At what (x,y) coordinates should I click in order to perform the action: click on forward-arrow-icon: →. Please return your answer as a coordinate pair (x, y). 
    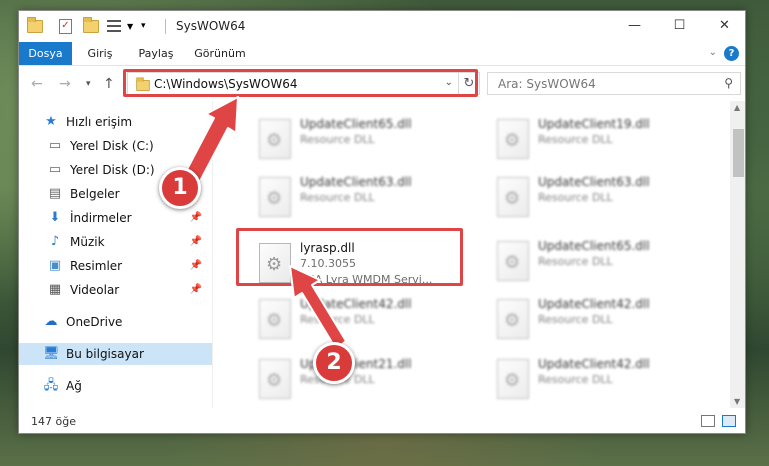
    Looking at the image, I should click on (65, 84).